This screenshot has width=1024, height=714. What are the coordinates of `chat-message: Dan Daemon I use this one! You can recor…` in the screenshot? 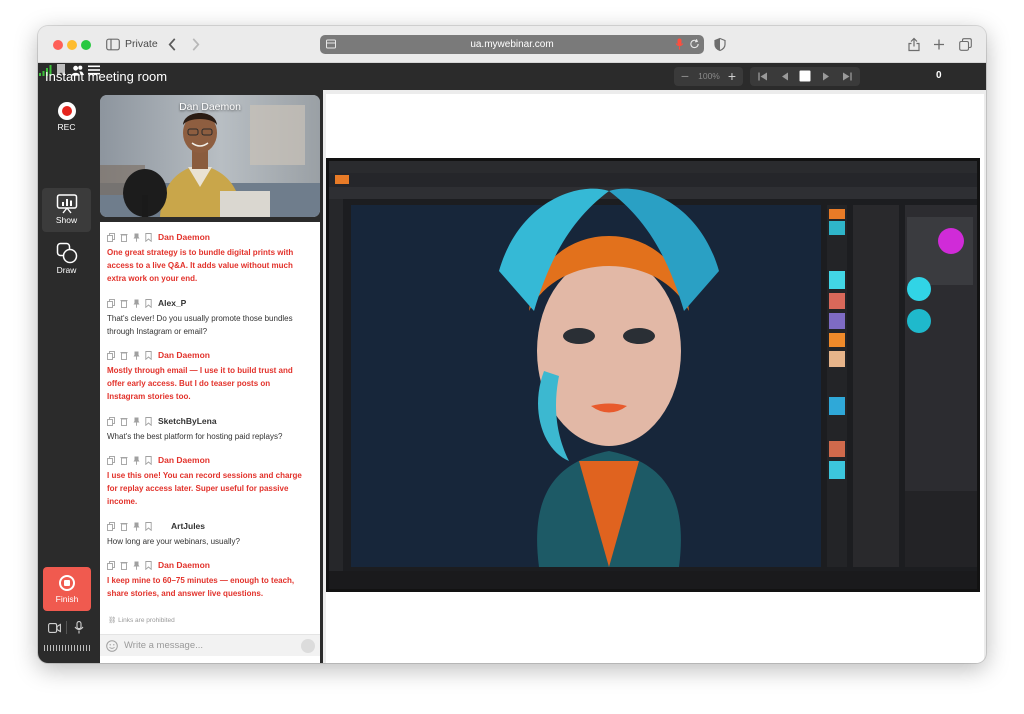 It's located at (207, 481).